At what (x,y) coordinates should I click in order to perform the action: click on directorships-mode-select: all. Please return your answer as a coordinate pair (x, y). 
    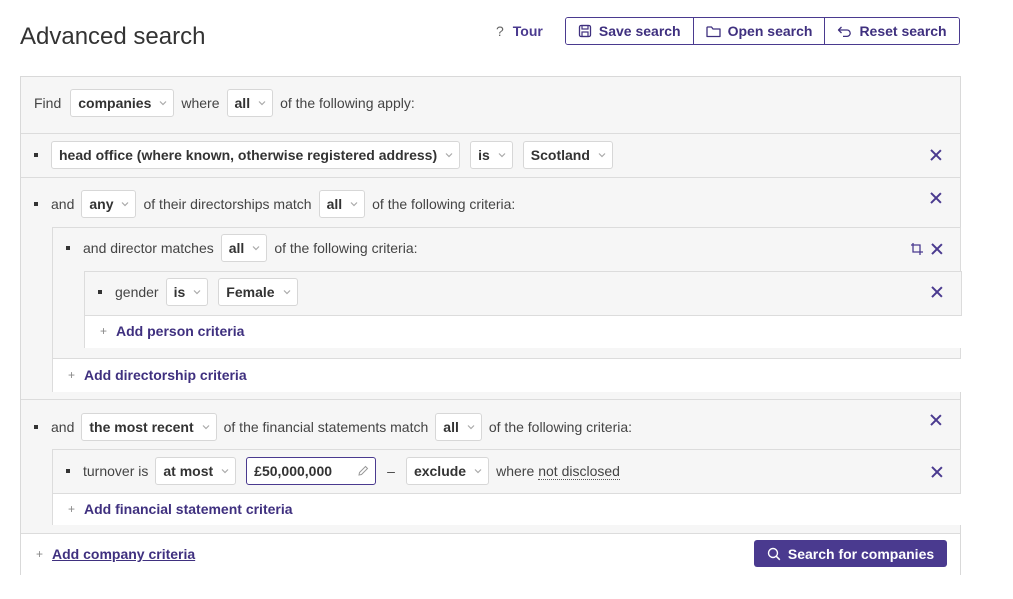
    Looking at the image, I should click on (342, 204).